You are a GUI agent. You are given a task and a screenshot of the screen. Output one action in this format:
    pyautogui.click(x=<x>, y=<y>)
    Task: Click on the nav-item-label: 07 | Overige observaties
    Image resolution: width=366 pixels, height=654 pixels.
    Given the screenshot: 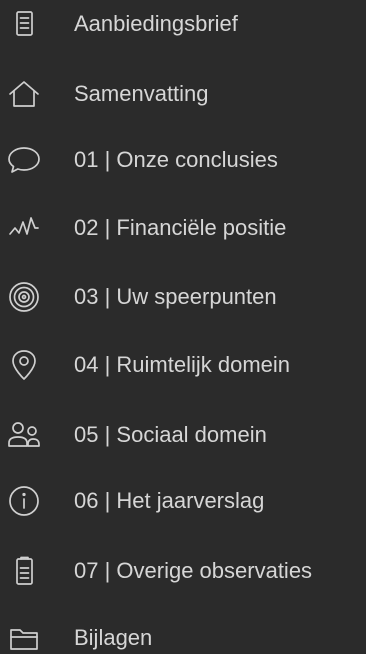 What is the action you would take?
    pyautogui.click(x=193, y=570)
    